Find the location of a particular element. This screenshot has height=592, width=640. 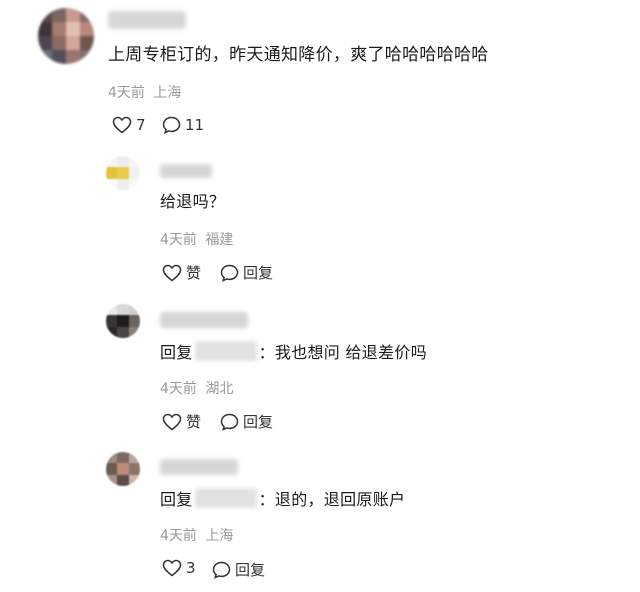

comment-text: 上周专柜订的，昨天通知降价，爽了哈哈哈哈哈哈 is located at coordinates (298, 55).